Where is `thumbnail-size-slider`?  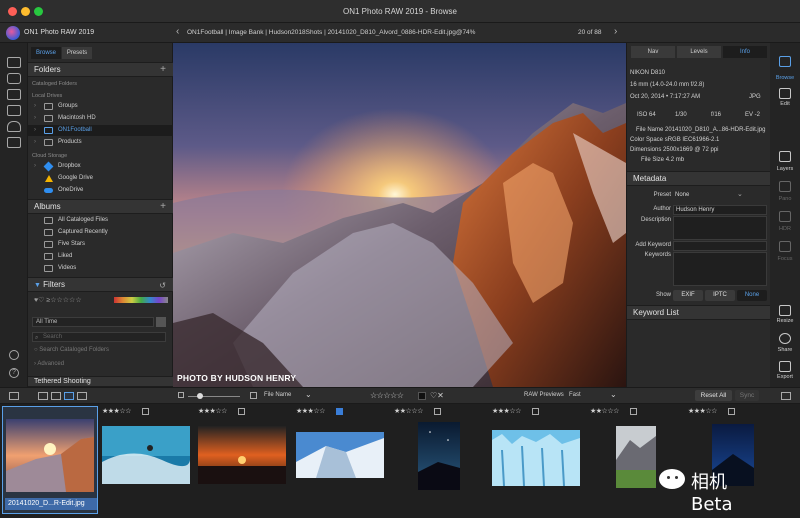
thumbnail-size-slider is located at coordinates (214, 396).